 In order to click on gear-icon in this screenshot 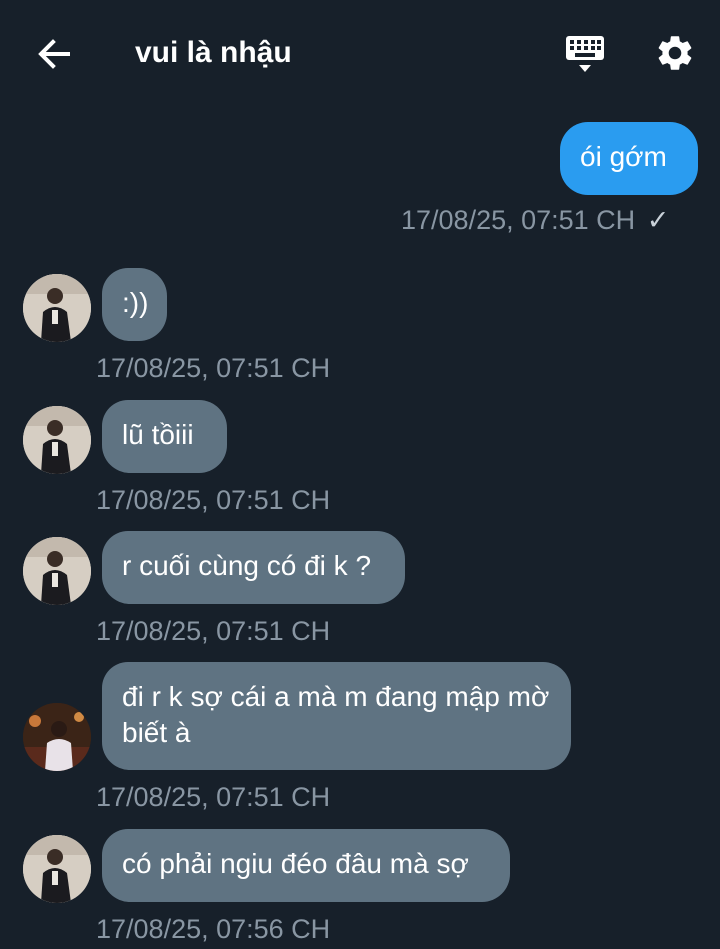, I will do `click(675, 53)`.